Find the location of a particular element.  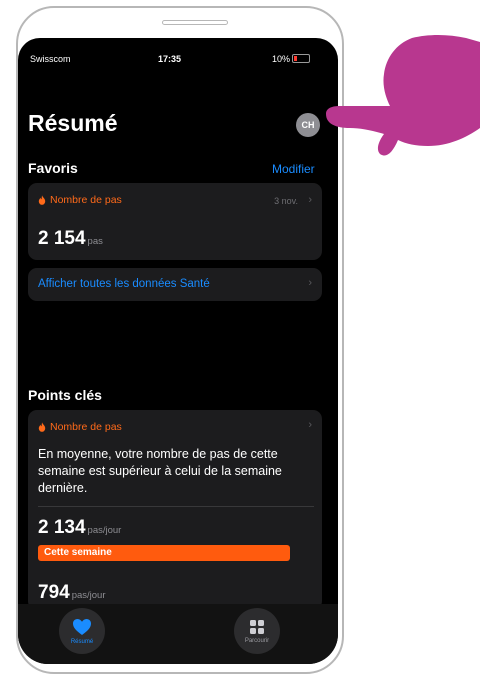

tab-bar: Résumé Parcourir is located at coordinates (178, 634).